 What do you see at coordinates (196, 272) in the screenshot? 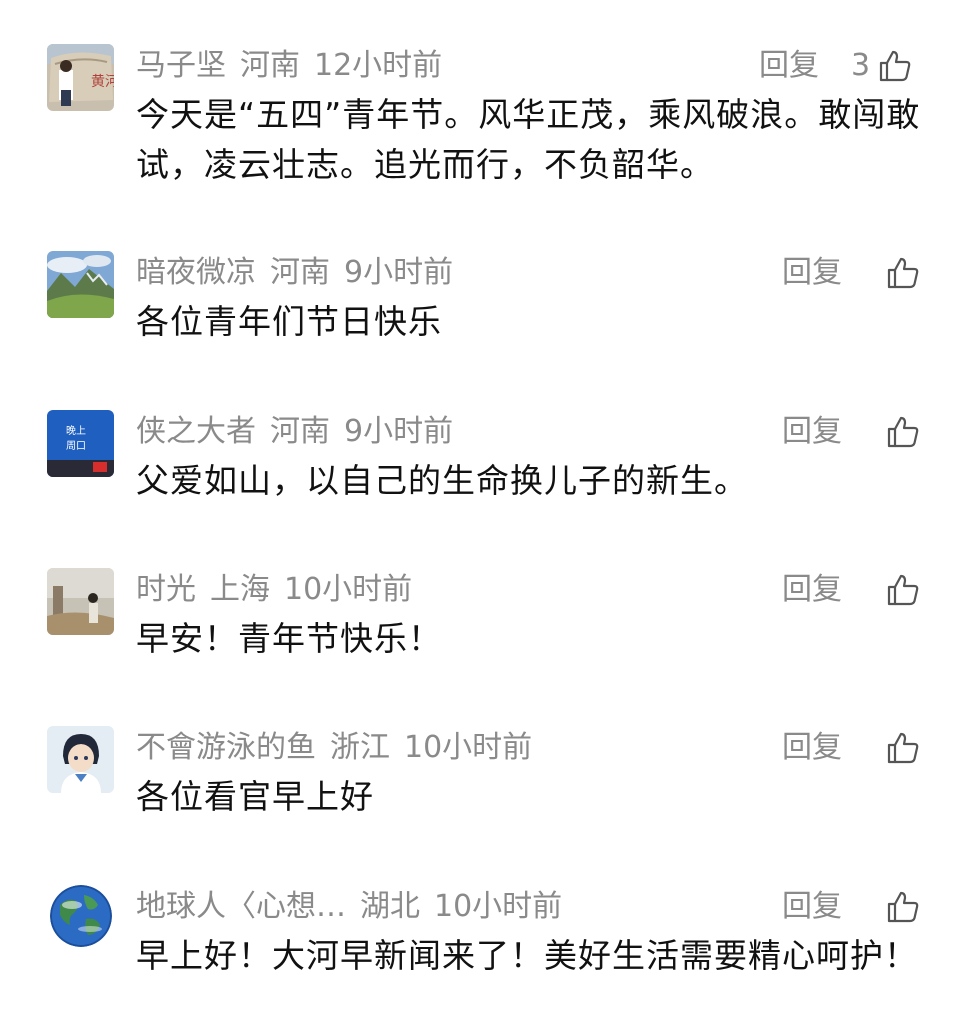
I see `username: 暗夜微凉` at bounding box center [196, 272].